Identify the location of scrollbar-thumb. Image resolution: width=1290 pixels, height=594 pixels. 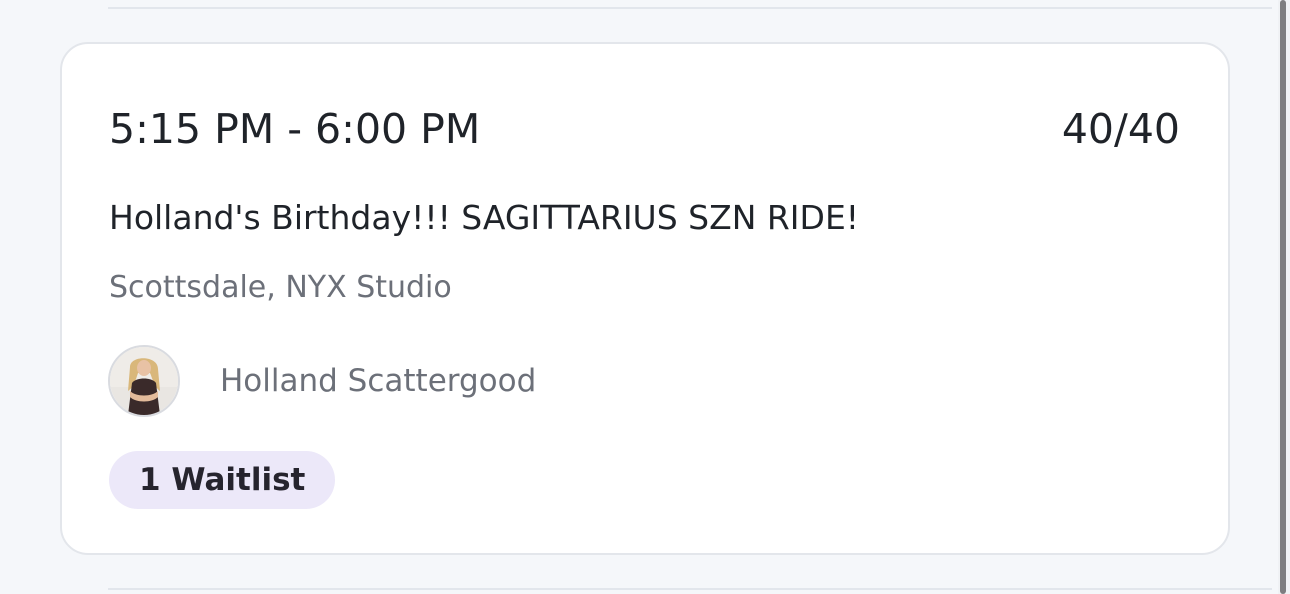
(1283, 297).